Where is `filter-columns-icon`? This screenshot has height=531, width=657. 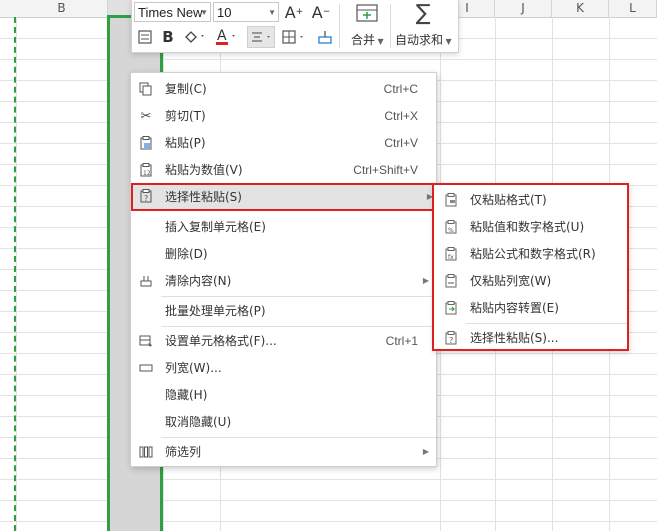 filter-columns-icon is located at coordinates (146, 452).